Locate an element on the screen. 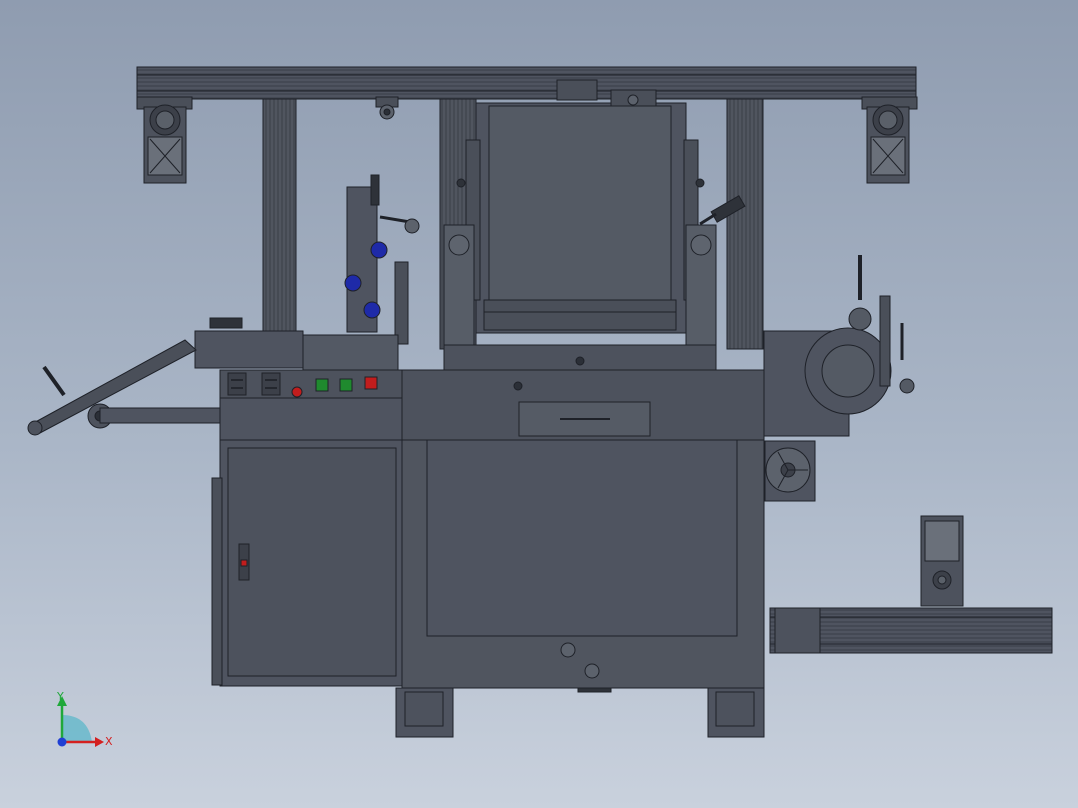 This screenshot has height=808, width=1078. bottom-right-extrusion is located at coordinates (911, 584).